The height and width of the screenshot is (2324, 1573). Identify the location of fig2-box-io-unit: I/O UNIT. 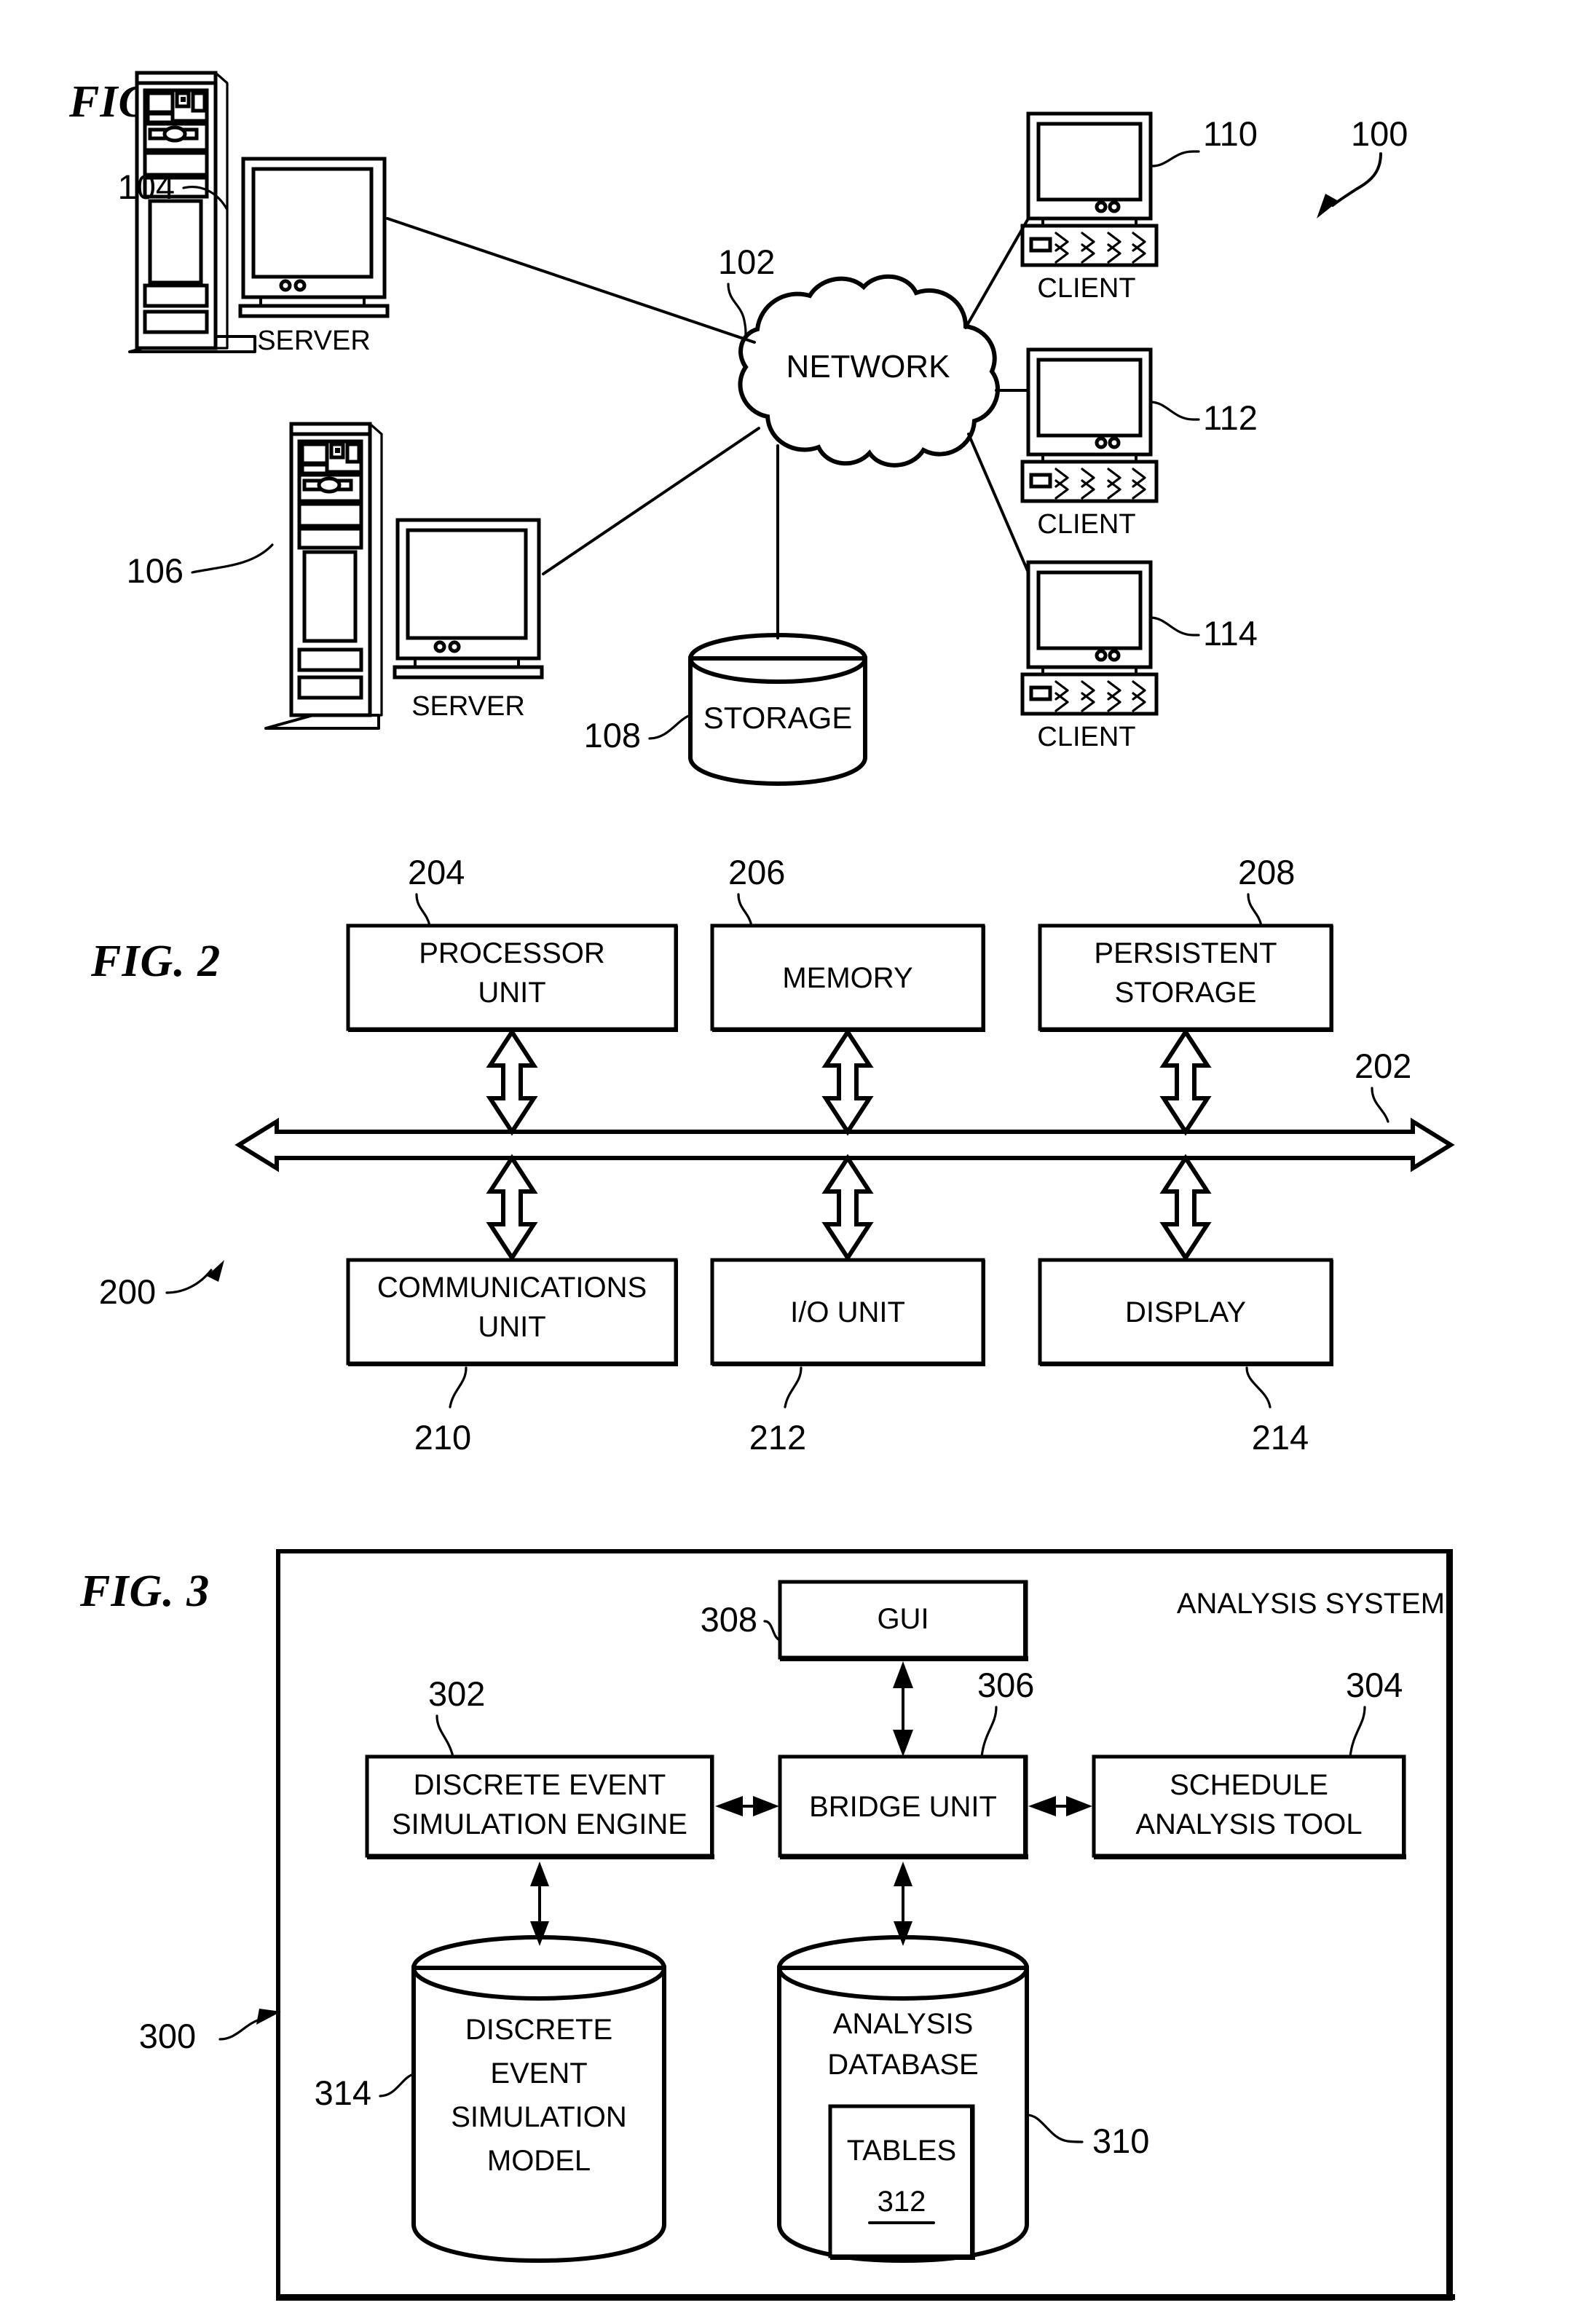
(847, 1312).